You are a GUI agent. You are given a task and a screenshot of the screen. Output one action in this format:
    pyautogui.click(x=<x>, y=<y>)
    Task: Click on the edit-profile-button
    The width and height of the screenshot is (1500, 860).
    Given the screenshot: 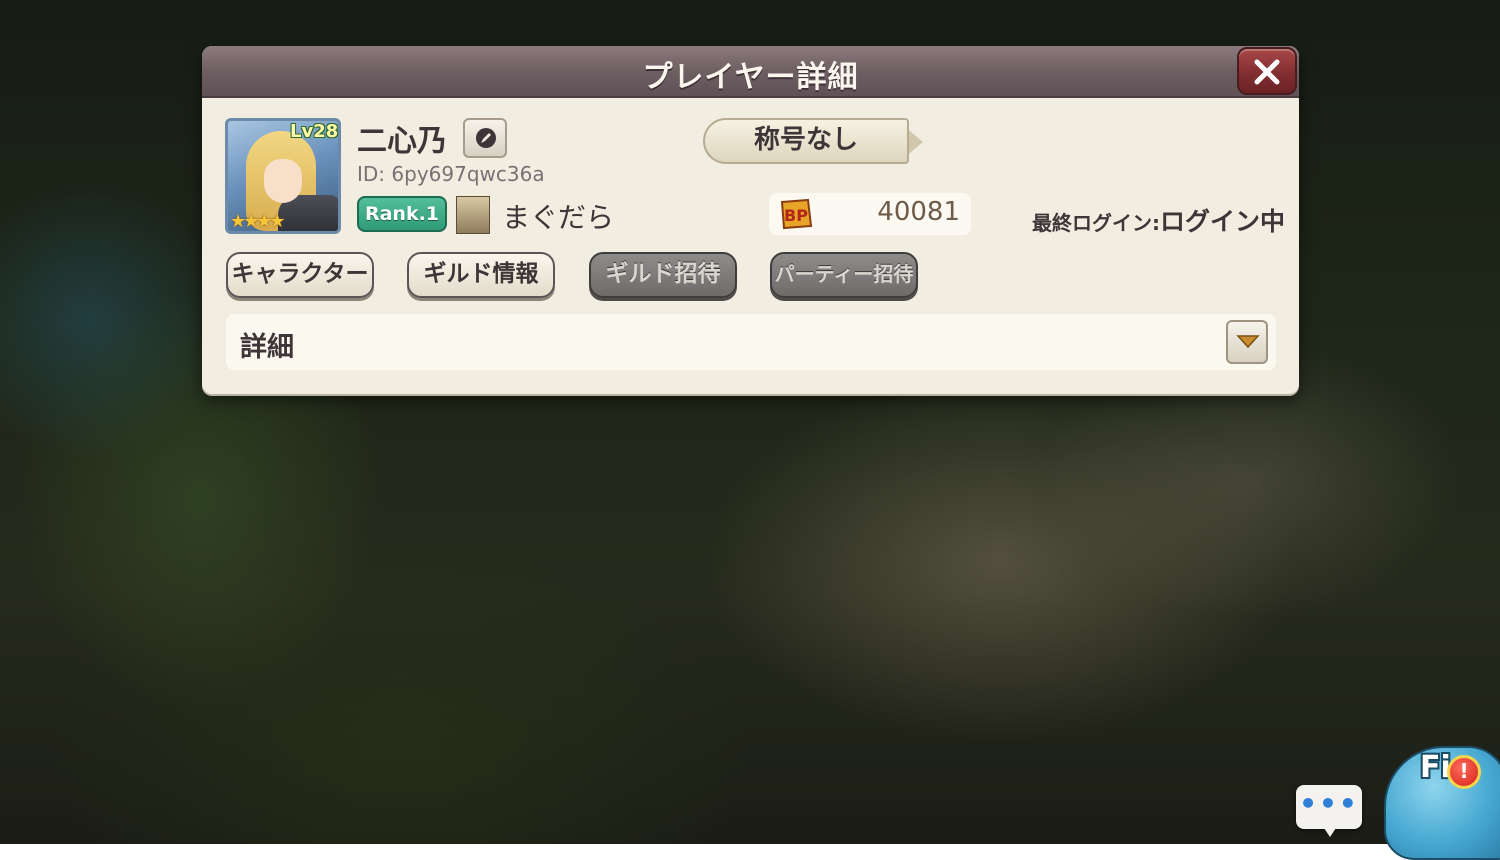 What is the action you would take?
    pyautogui.click(x=485, y=138)
    